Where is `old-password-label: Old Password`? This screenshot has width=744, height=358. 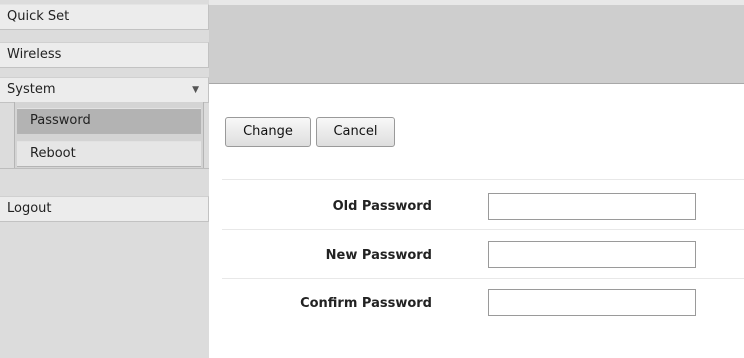
old-password-label: Old Password is located at coordinates (382, 206).